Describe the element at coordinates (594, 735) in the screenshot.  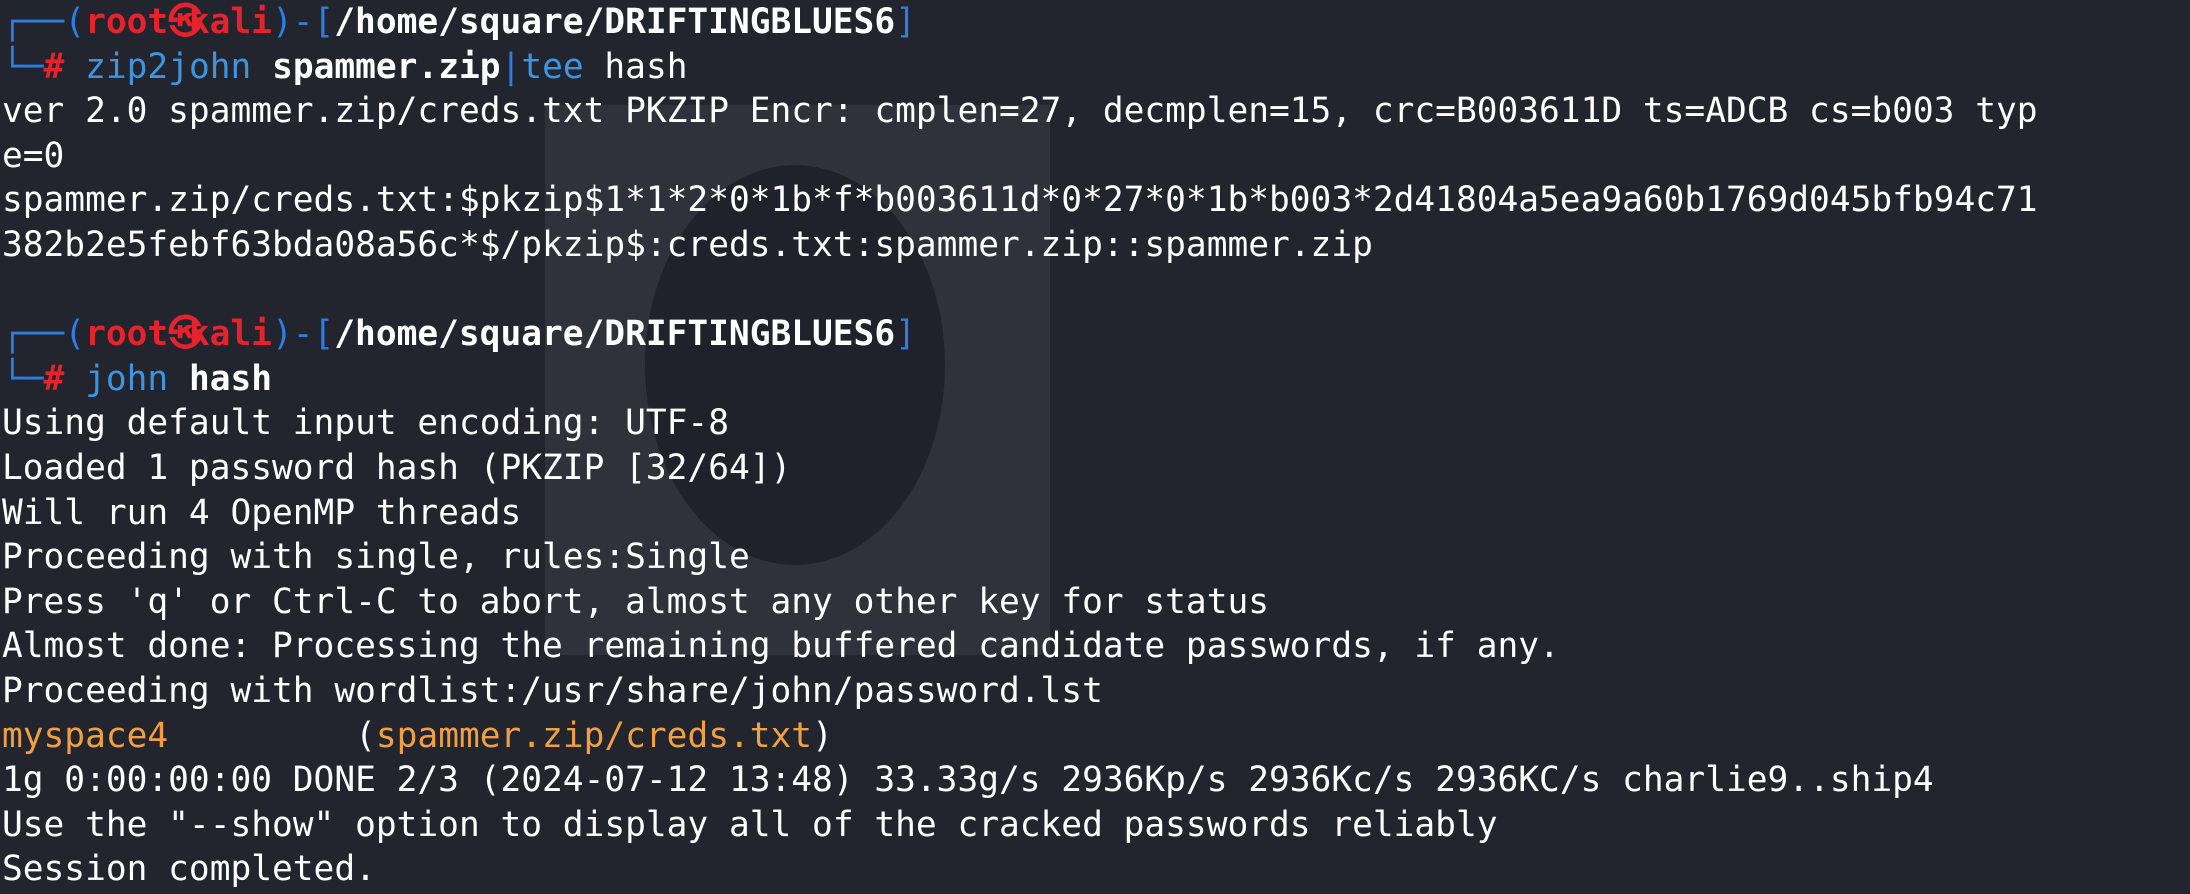
I see `cracked-target: spammer.zip/creds.txt` at that location.